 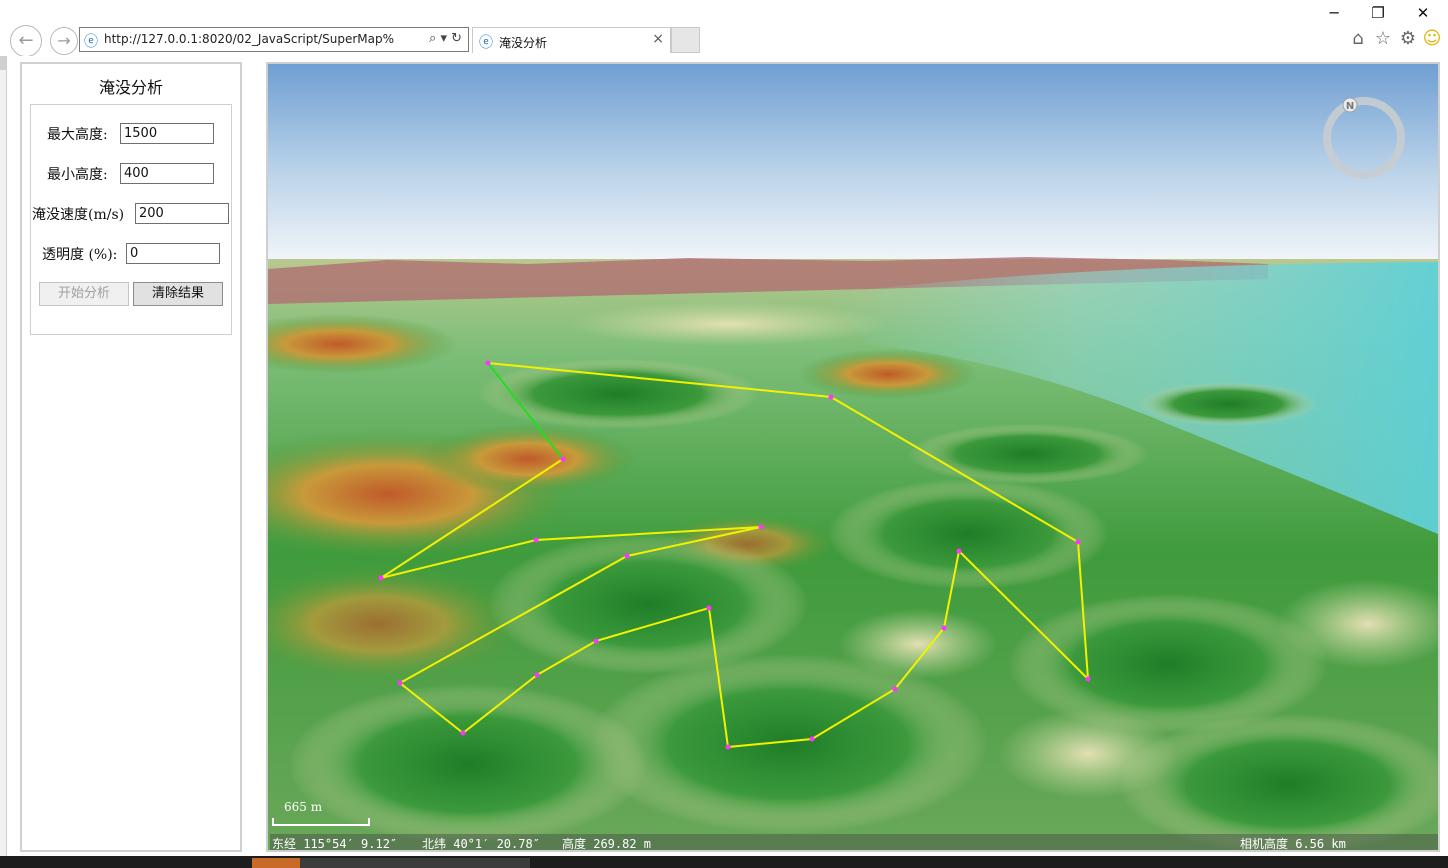 What do you see at coordinates (523, 43) in the screenshot?
I see `tab-title: 淹没分析` at bounding box center [523, 43].